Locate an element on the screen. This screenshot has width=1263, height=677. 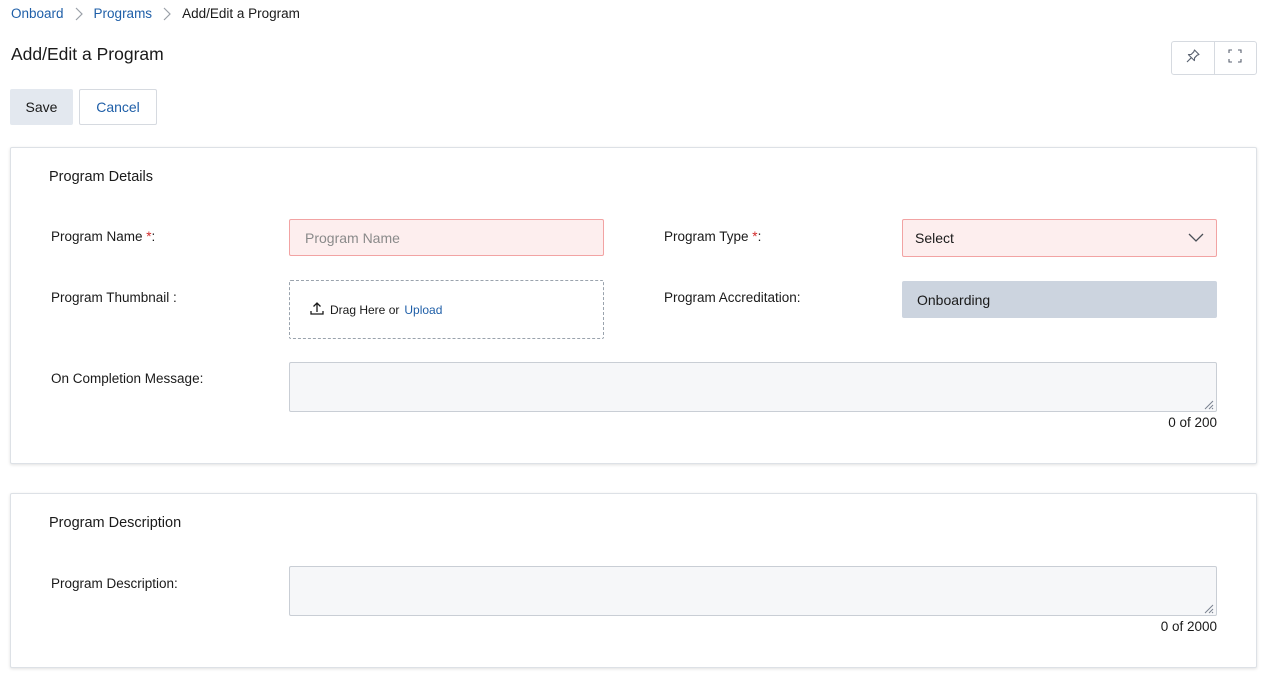
fullscreen-icon is located at coordinates (1235, 58).